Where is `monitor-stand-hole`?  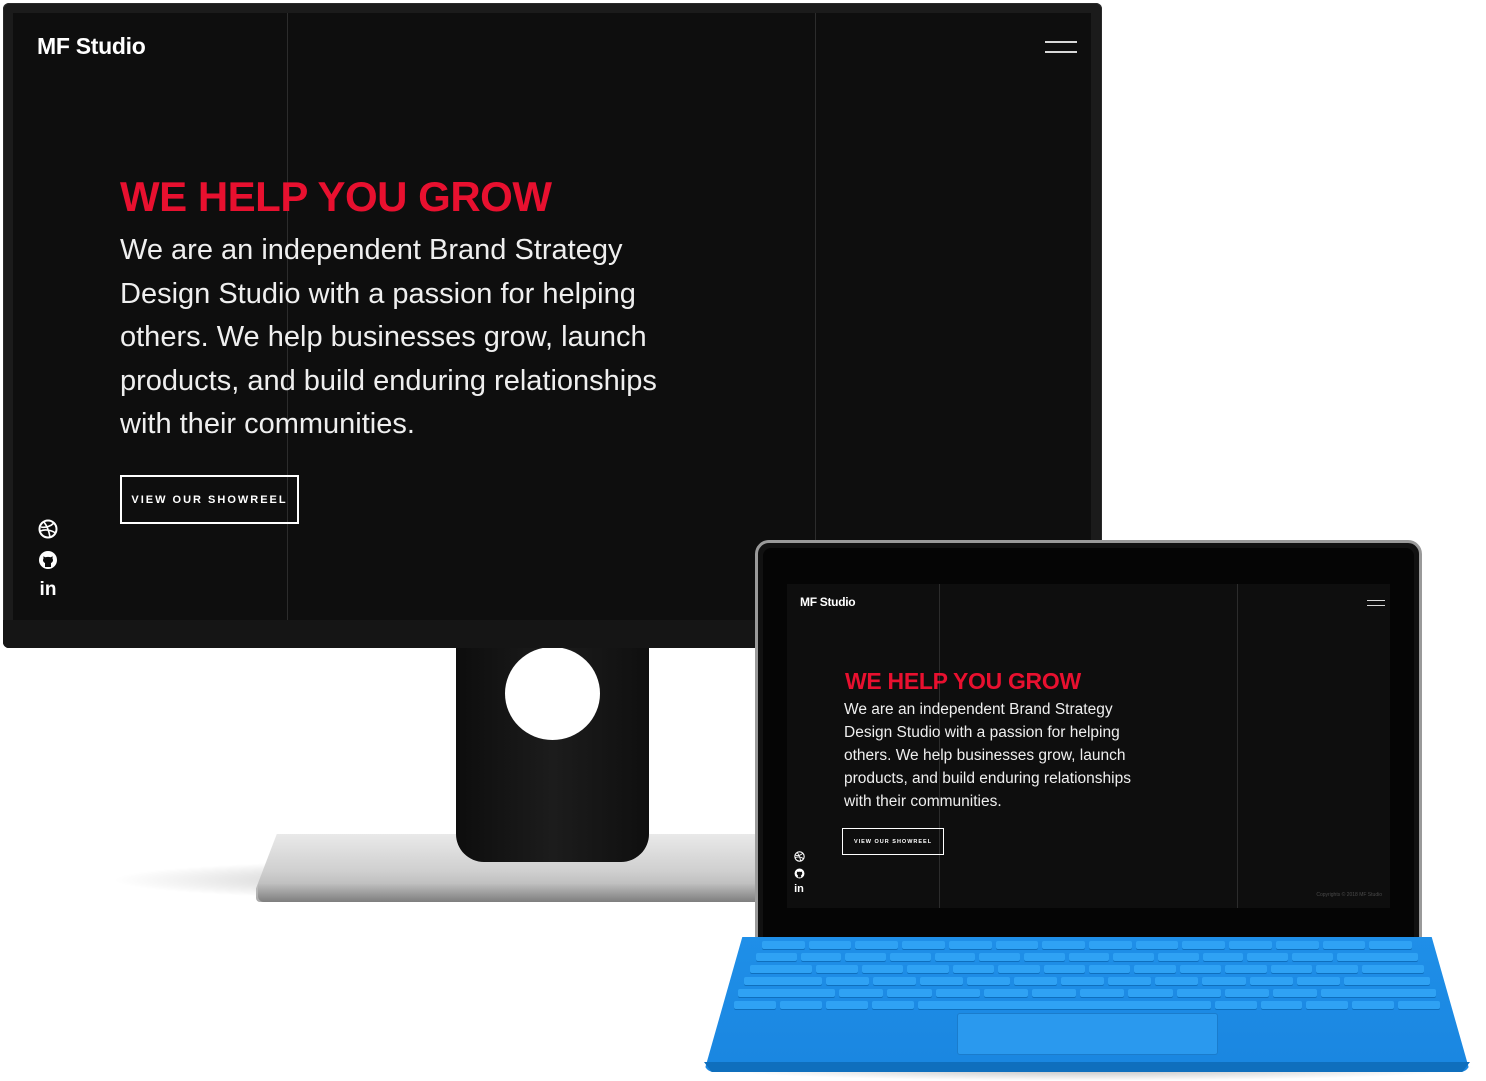
monitor-stand-hole is located at coordinates (552, 693).